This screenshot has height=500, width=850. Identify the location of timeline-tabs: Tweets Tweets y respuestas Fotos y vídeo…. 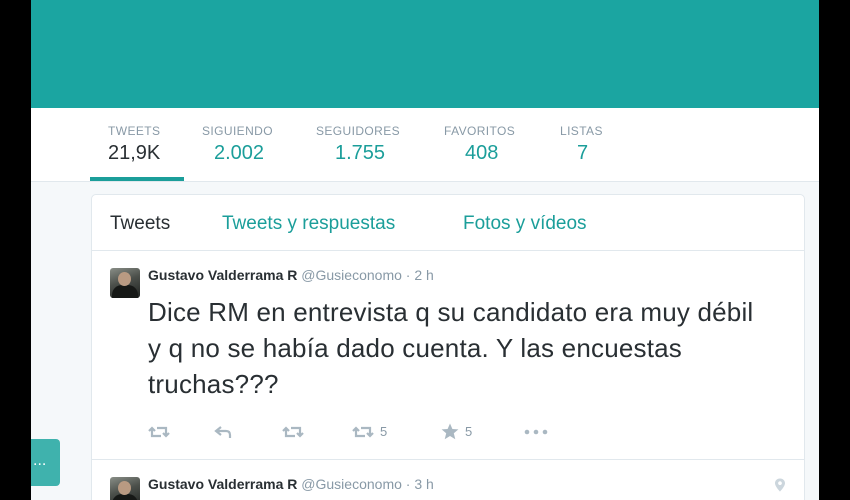
(448, 223).